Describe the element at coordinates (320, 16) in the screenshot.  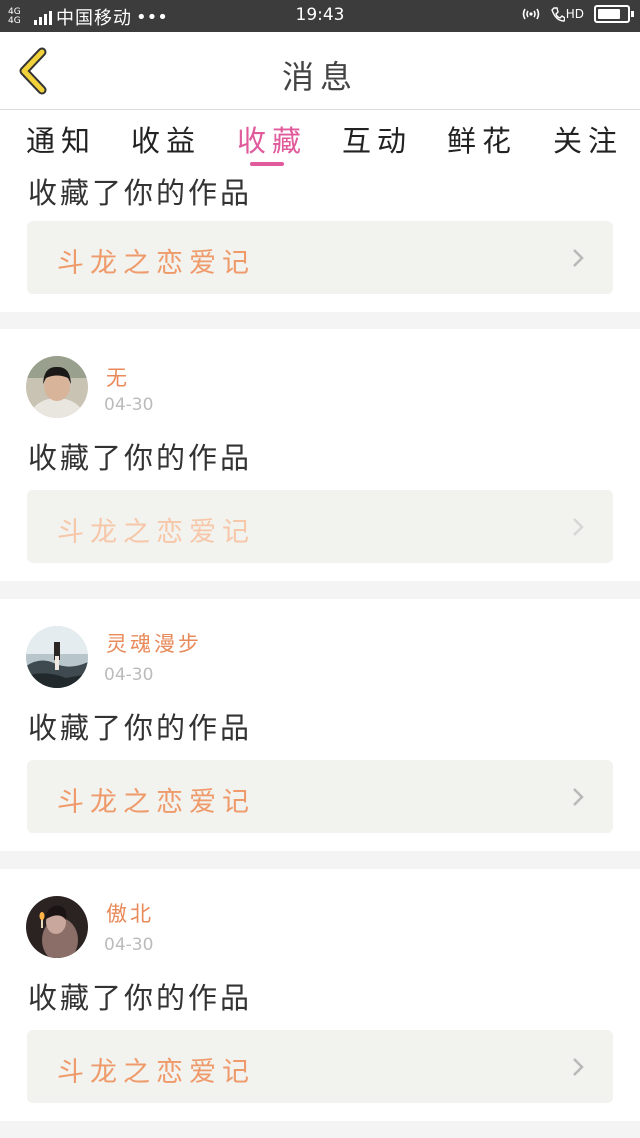
I see `status-bar: 4G 4G 中国移动 ••• 19:43 HD` at that location.